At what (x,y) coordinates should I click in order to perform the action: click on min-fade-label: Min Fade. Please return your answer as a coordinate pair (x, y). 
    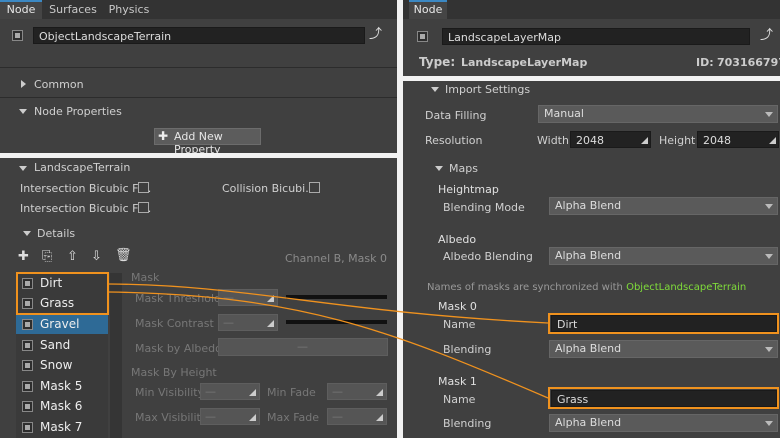
    Looking at the image, I should click on (291, 392).